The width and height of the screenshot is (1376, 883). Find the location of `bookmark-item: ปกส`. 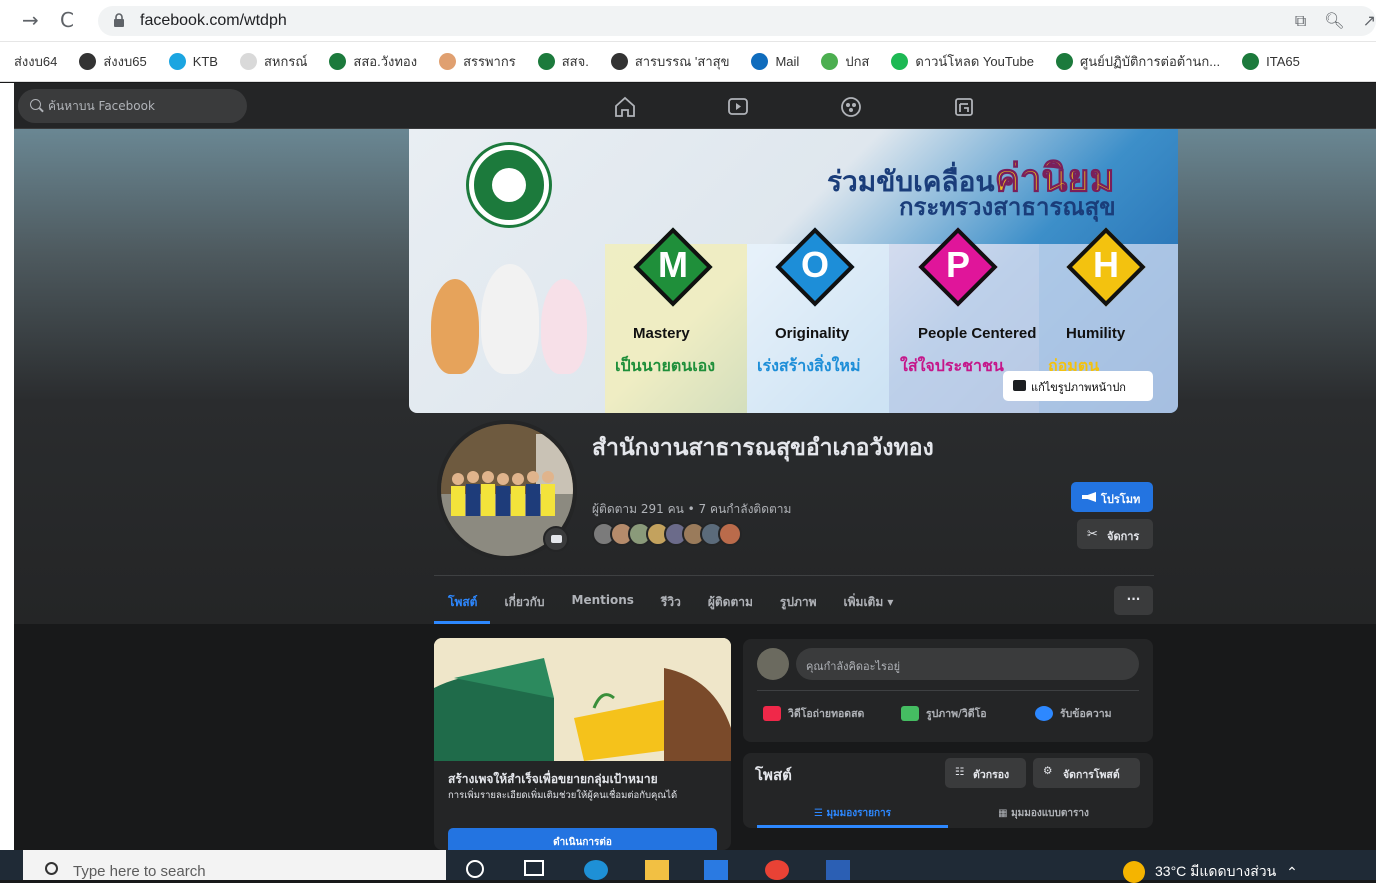

bookmark-item: ปกส is located at coordinates (845, 61).